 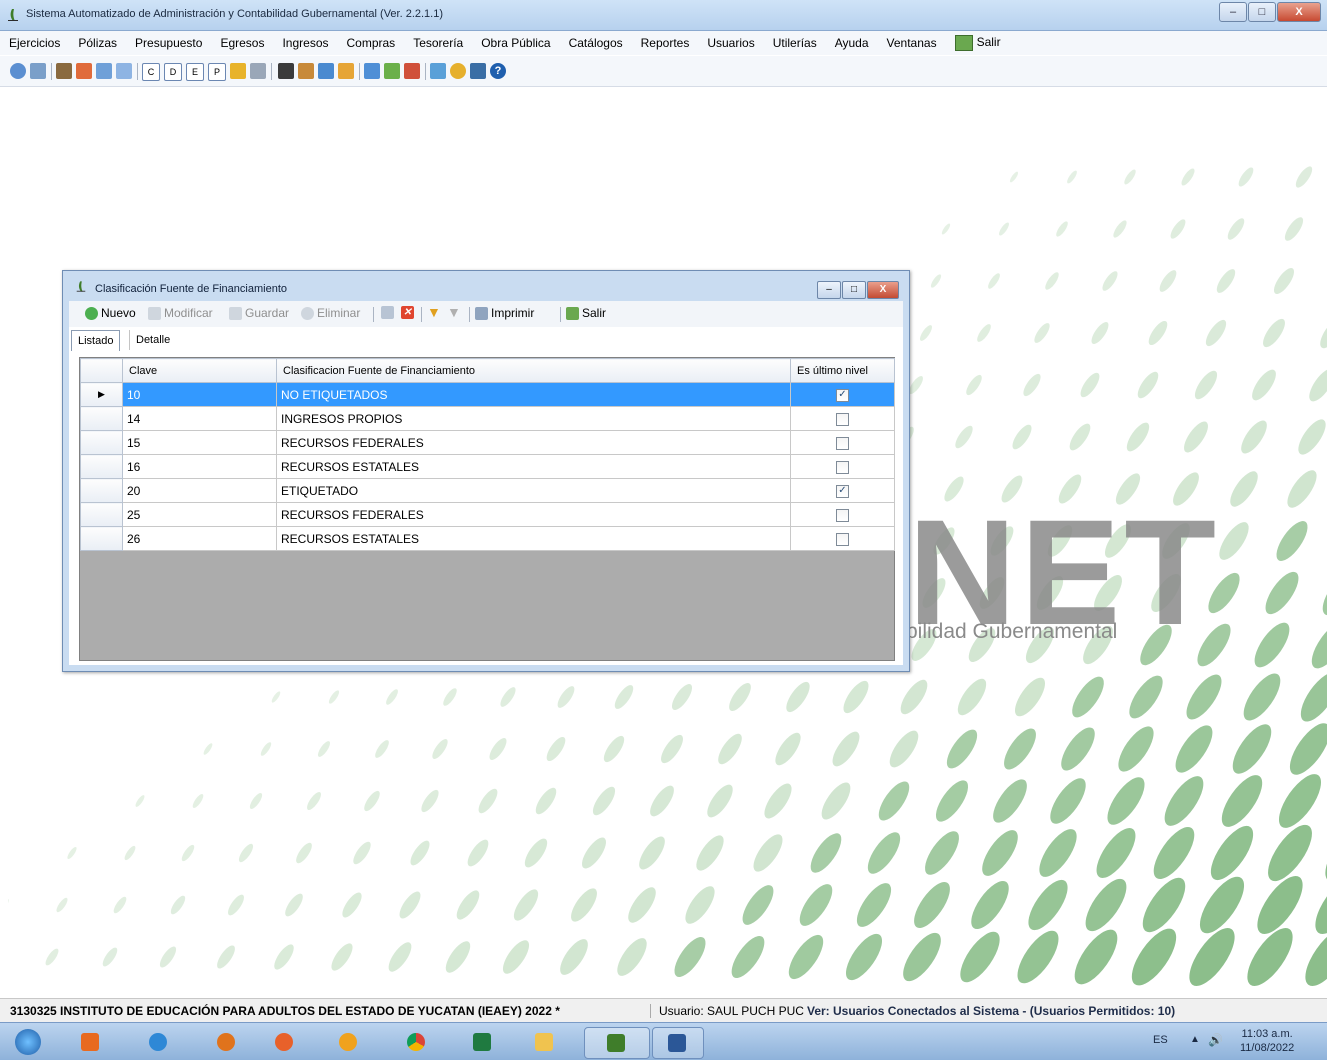 What do you see at coordinates (795, 43) in the screenshot?
I see `menu-utilerias: Utilerías` at bounding box center [795, 43].